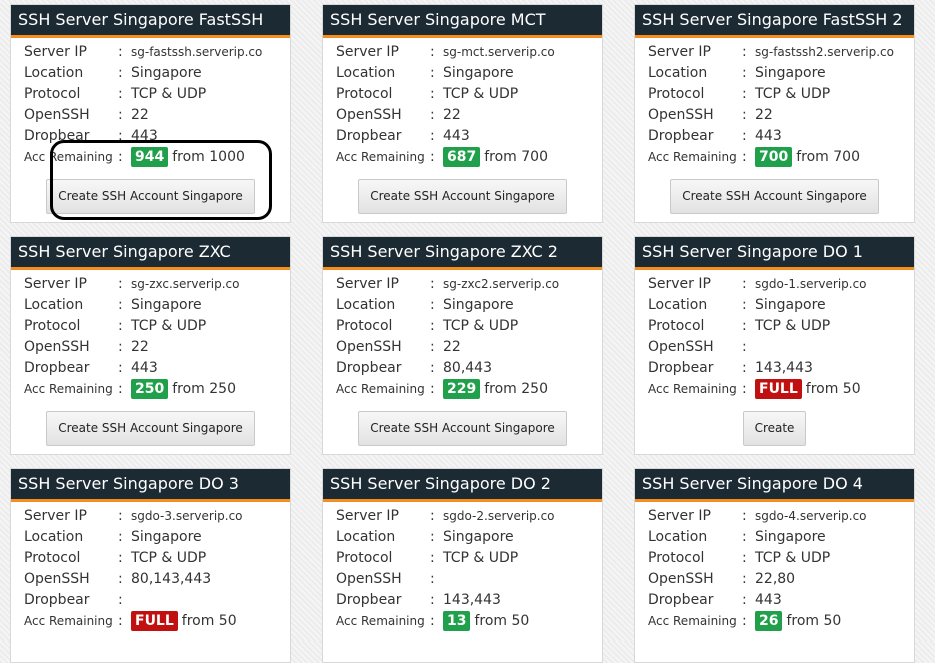 This screenshot has height=663, width=935. What do you see at coordinates (811, 284) in the screenshot?
I see `detail-value: sgdo-1.serverip.co` at bounding box center [811, 284].